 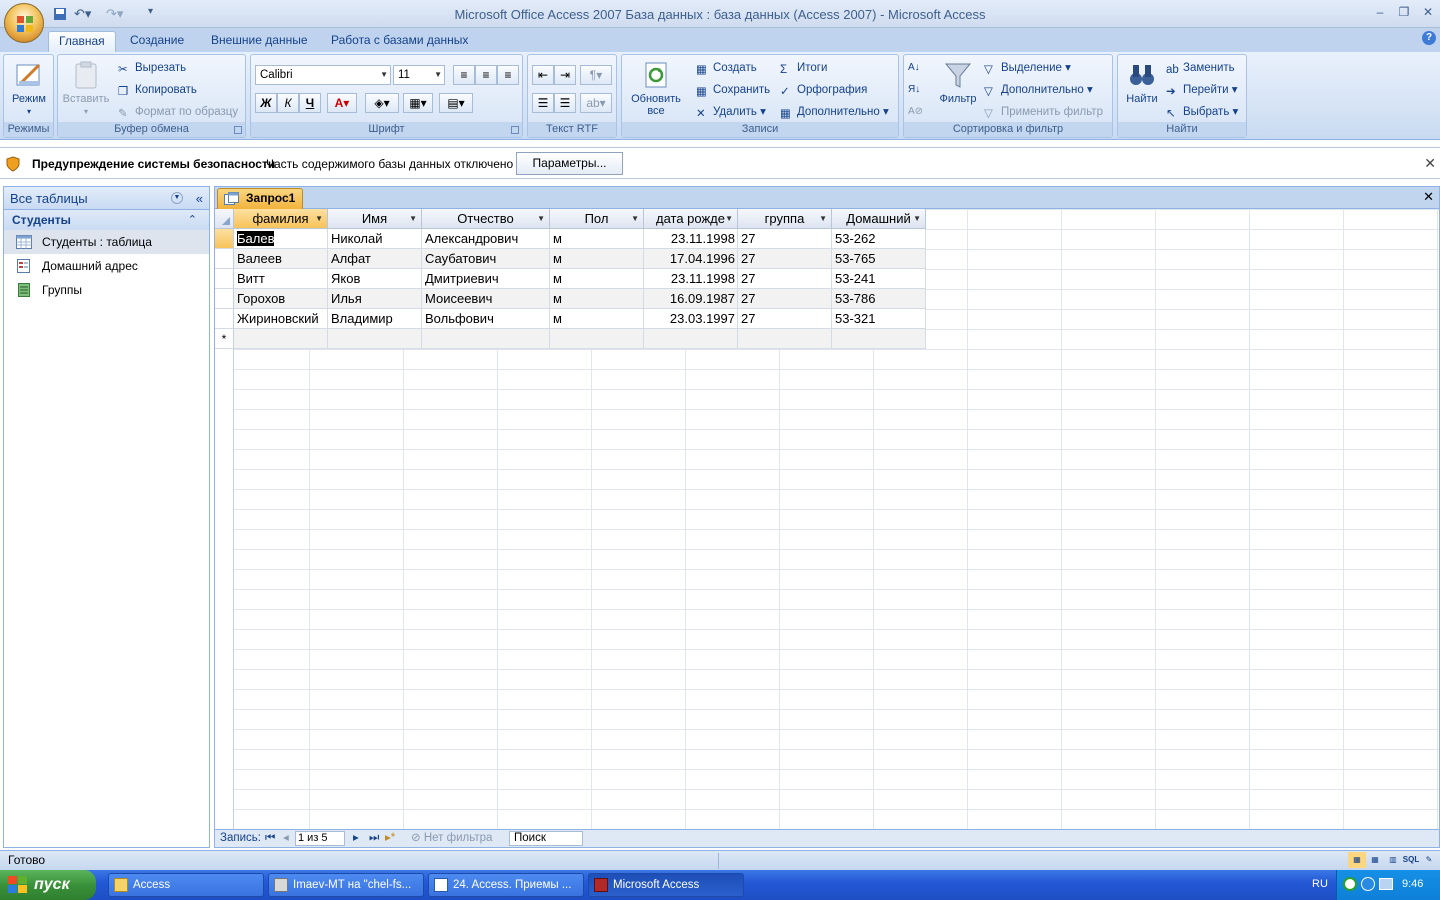 What do you see at coordinates (691, 219) in the screenshot?
I see `column-header-birth-date: дата рожде ▼` at bounding box center [691, 219].